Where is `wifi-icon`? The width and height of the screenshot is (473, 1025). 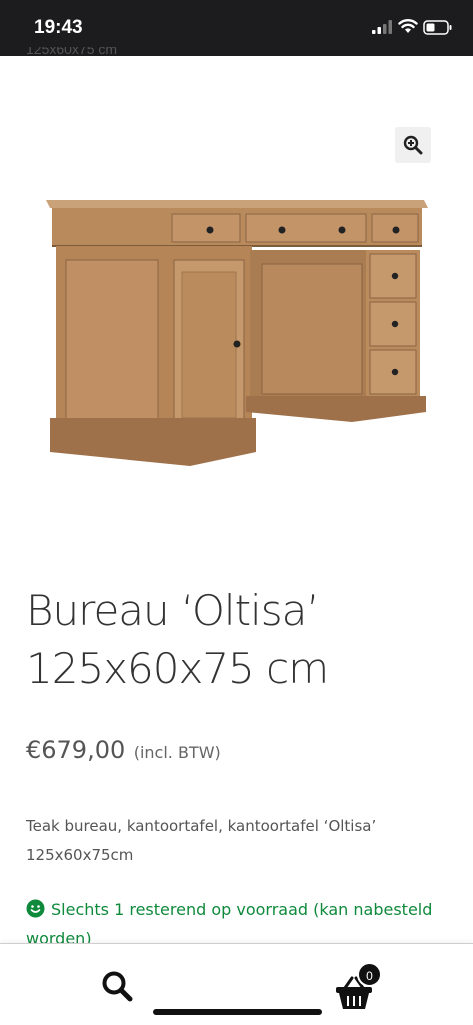 wifi-icon is located at coordinates (408, 26).